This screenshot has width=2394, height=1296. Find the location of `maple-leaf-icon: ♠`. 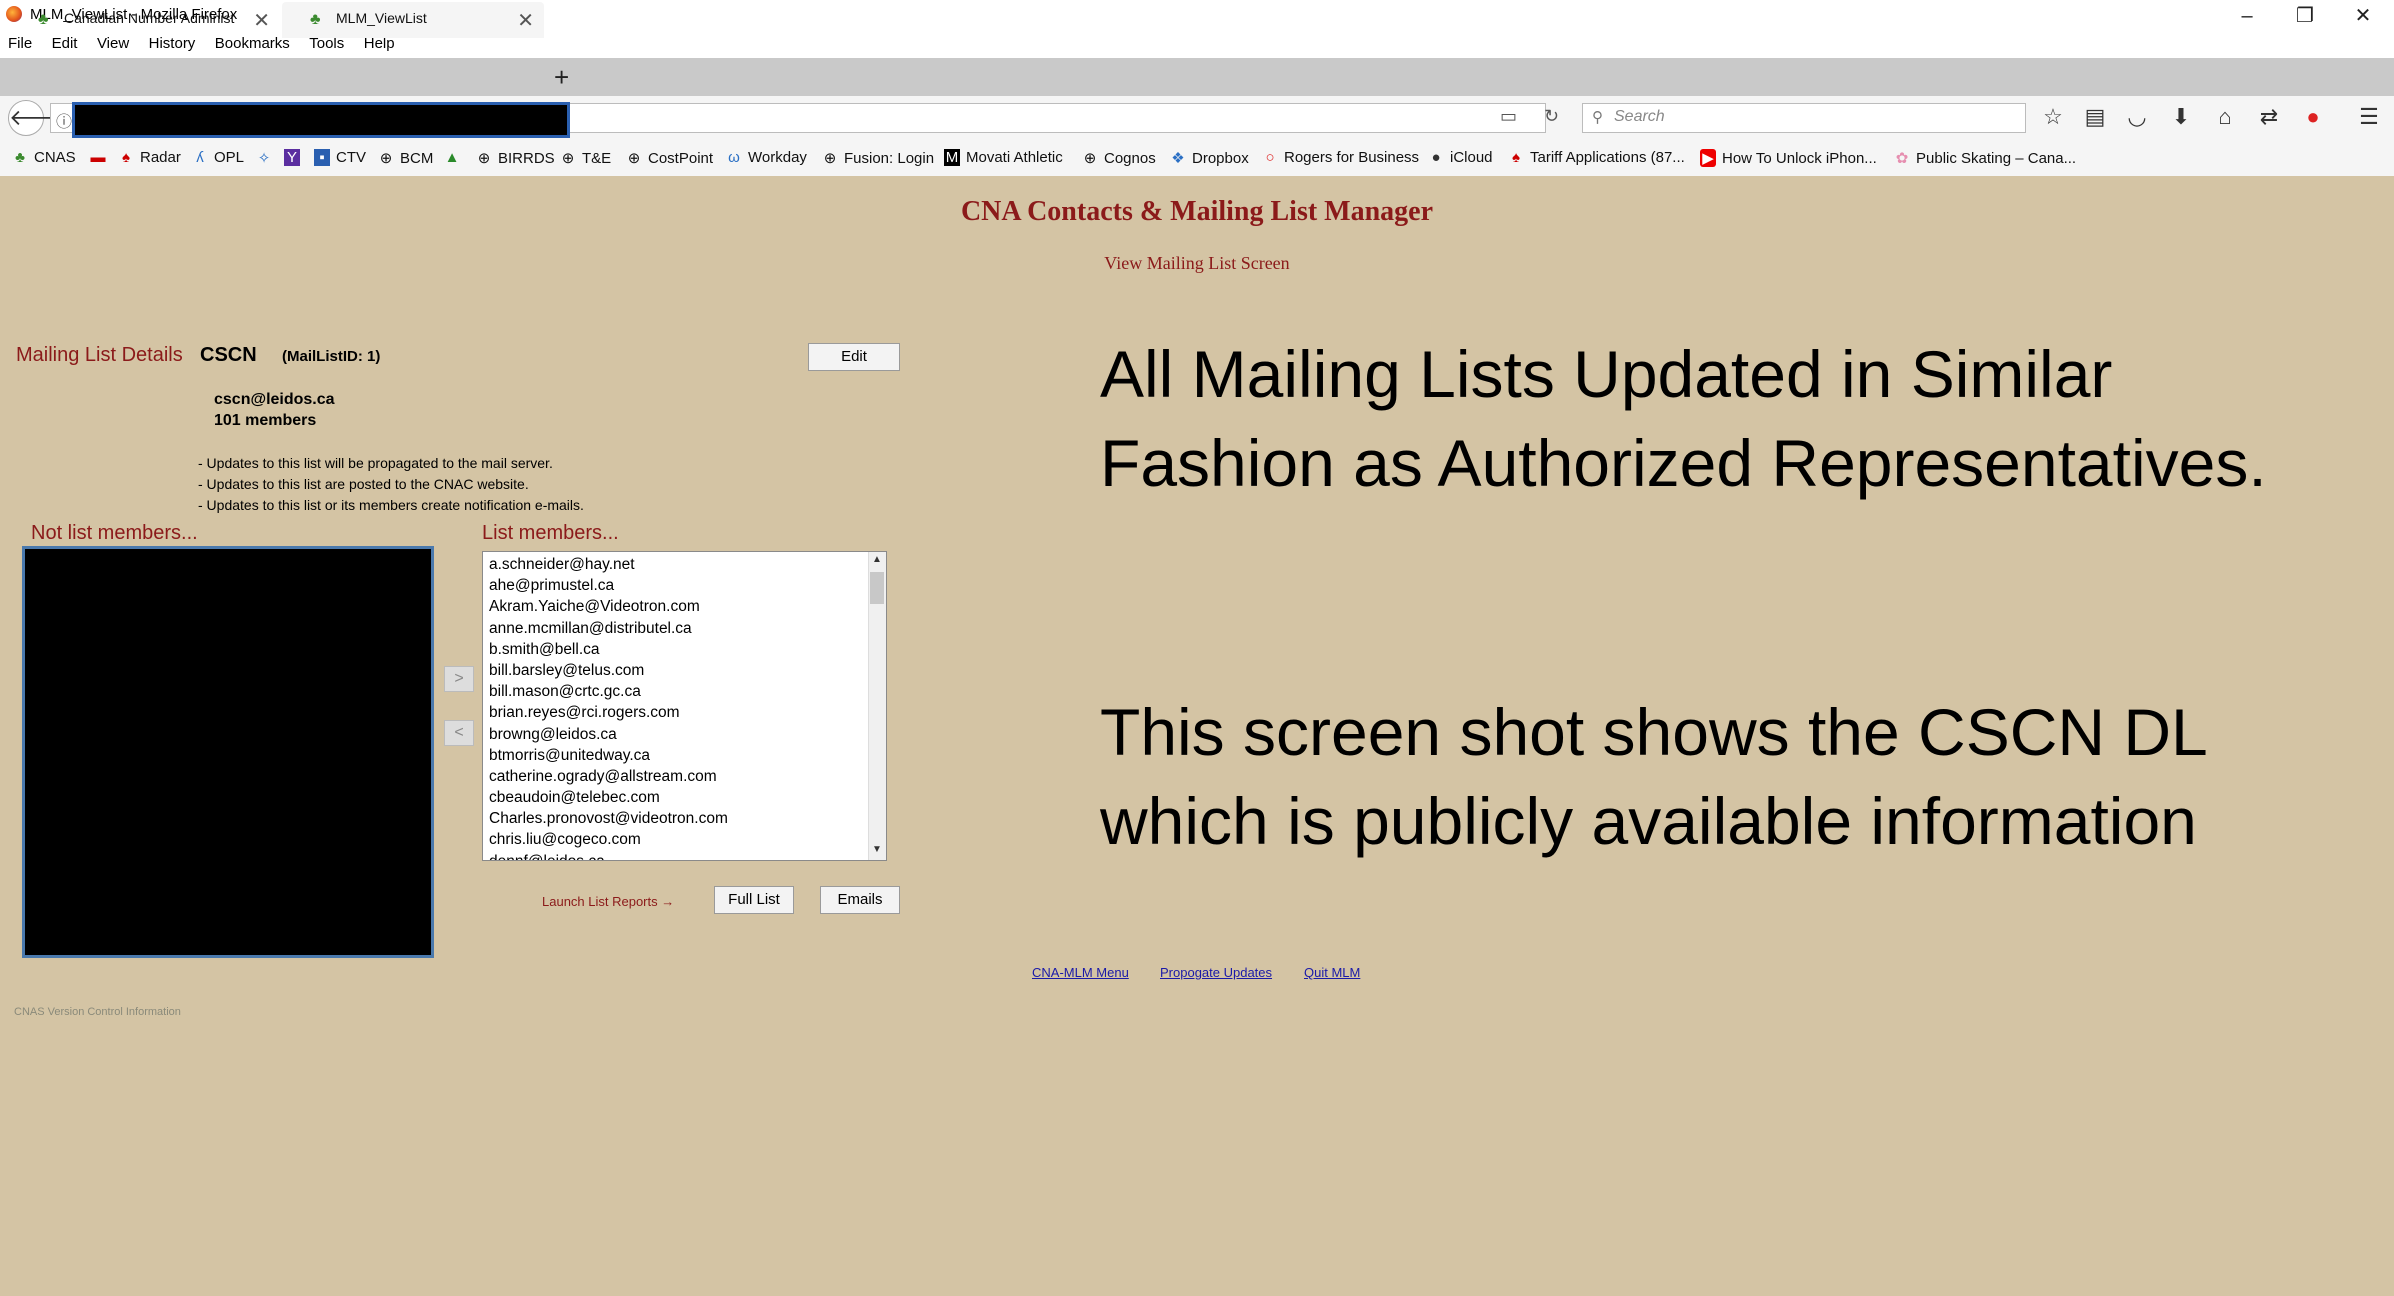

maple-leaf-icon: ♠ is located at coordinates (1516, 157).